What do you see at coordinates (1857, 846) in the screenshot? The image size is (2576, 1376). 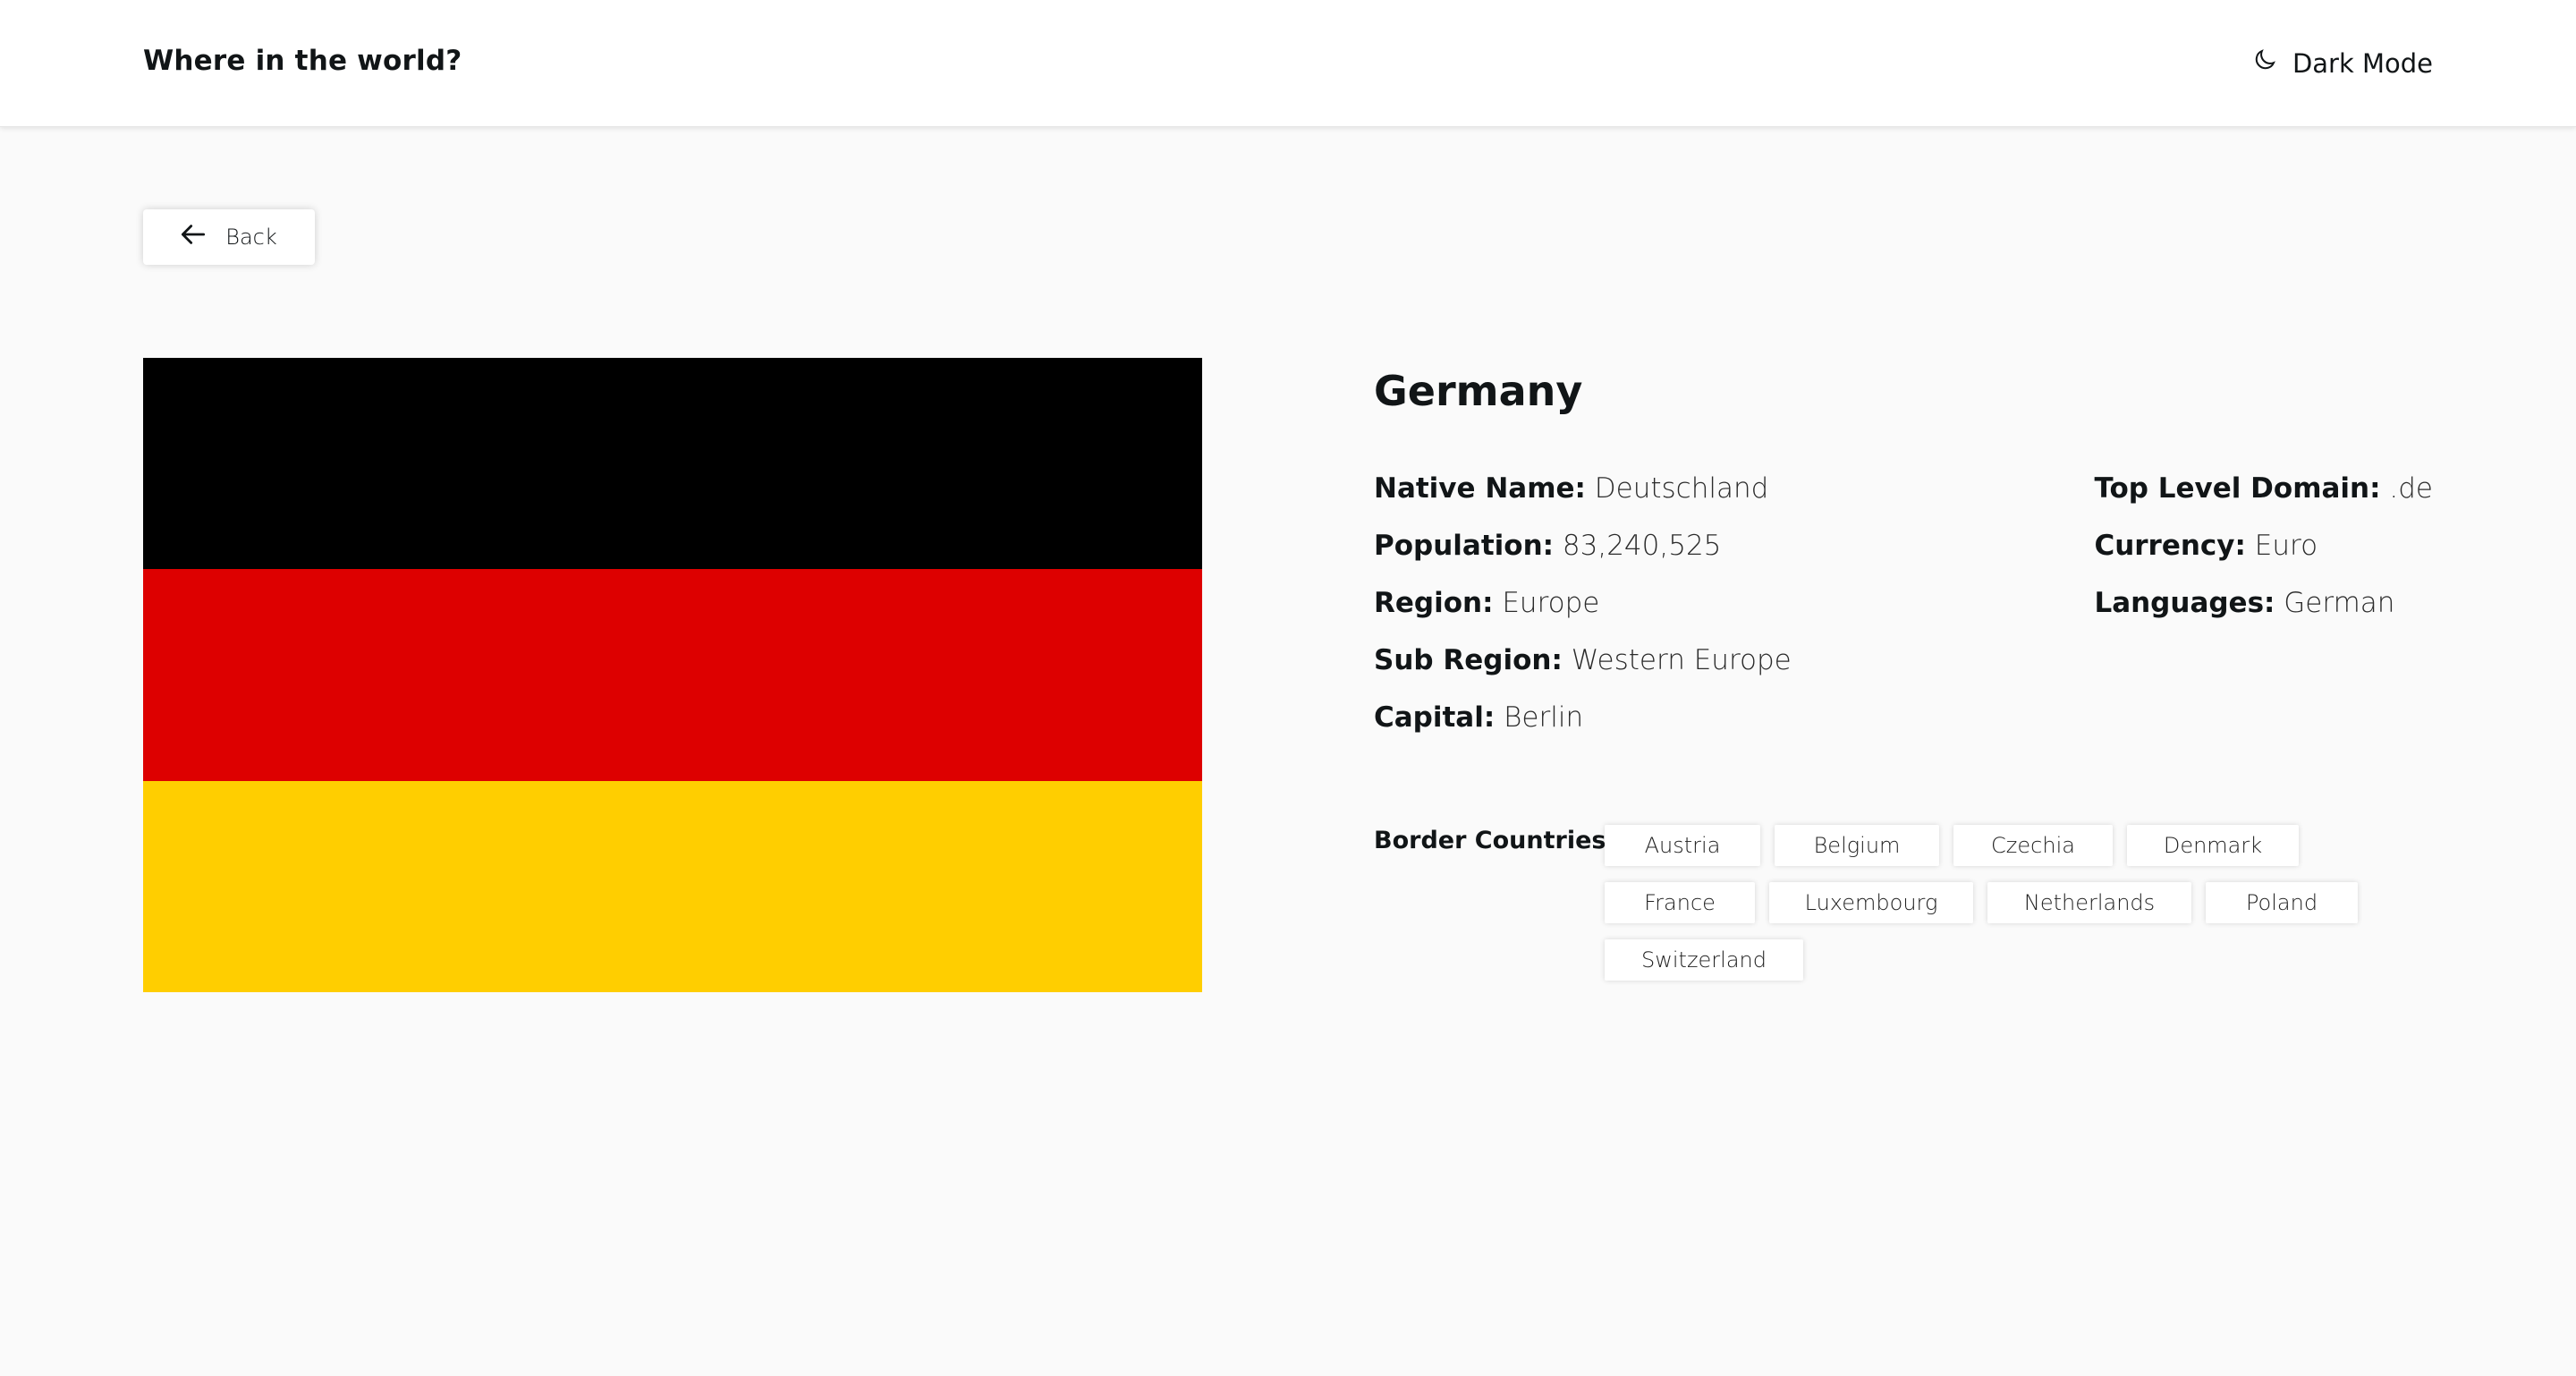 I see `border-country-belgium: Belgium` at bounding box center [1857, 846].